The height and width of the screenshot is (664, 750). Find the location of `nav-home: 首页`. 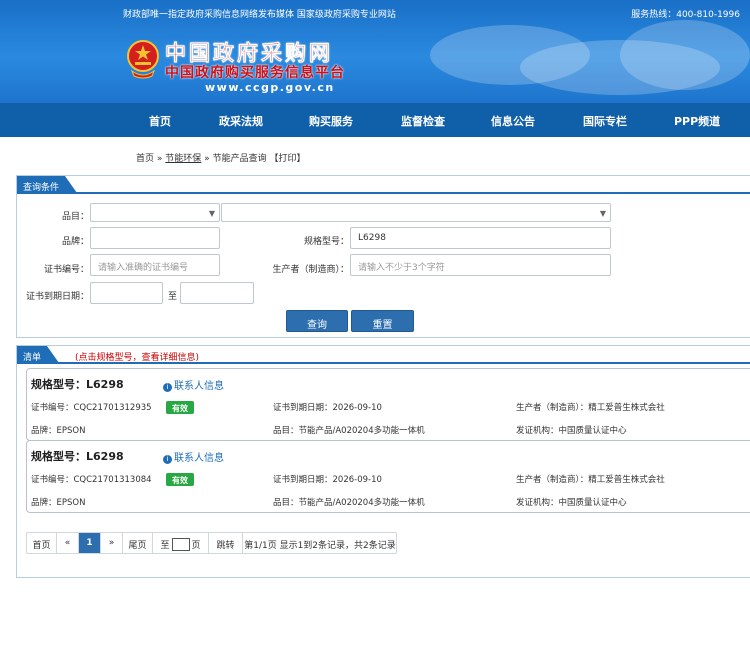

nav-home: 首页 is located at coordinates (160, 121).